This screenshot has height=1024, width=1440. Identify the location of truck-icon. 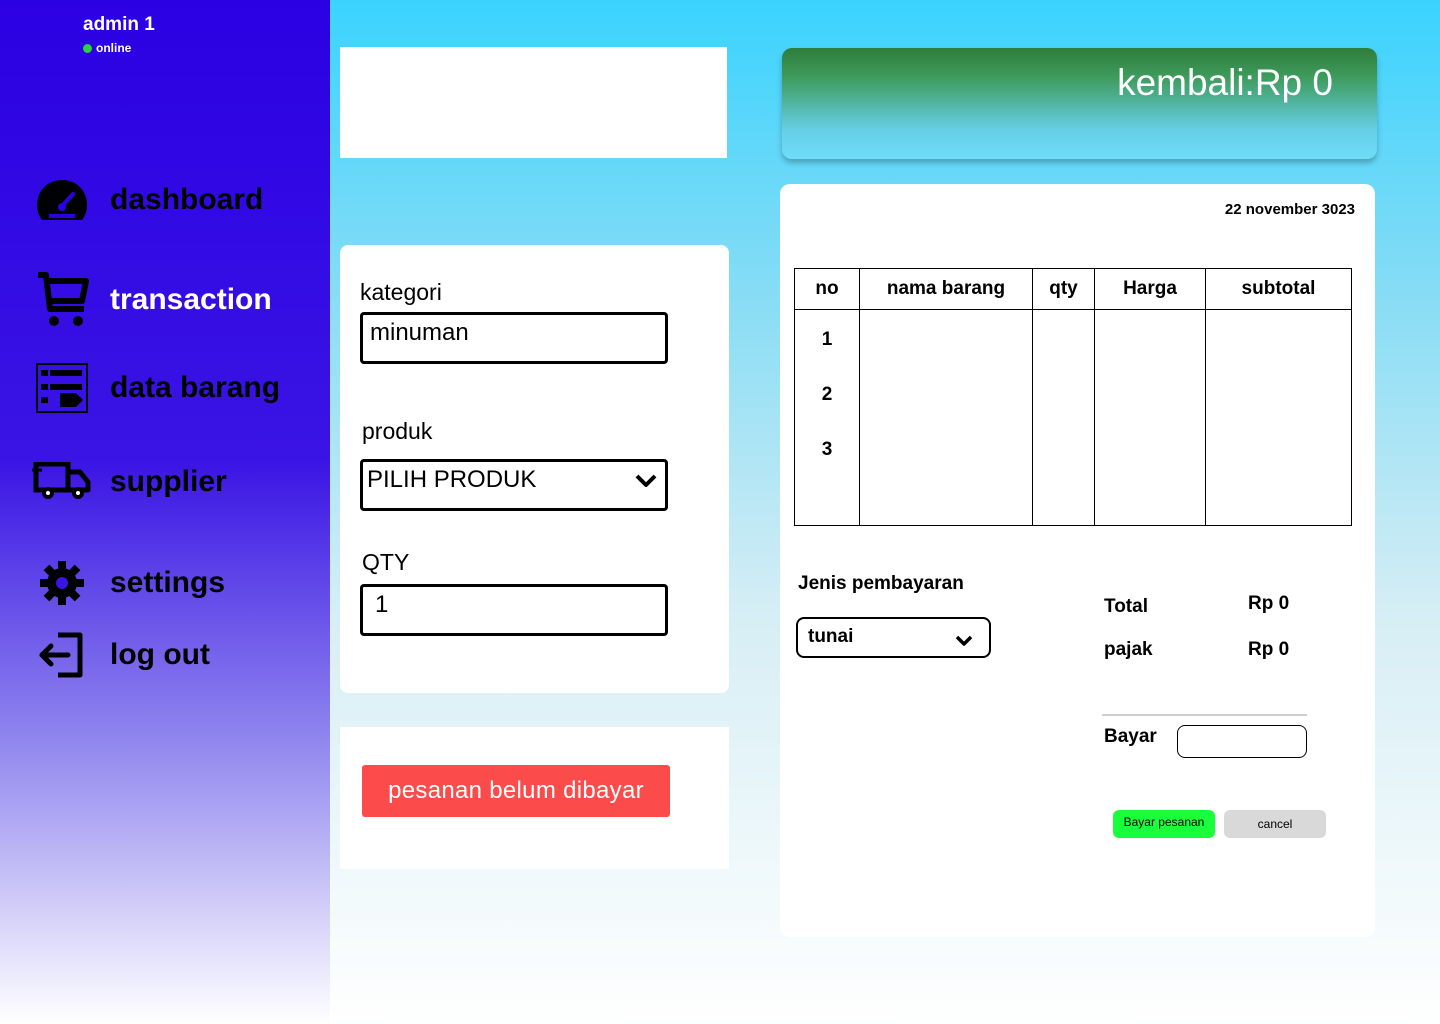
(62, 482).